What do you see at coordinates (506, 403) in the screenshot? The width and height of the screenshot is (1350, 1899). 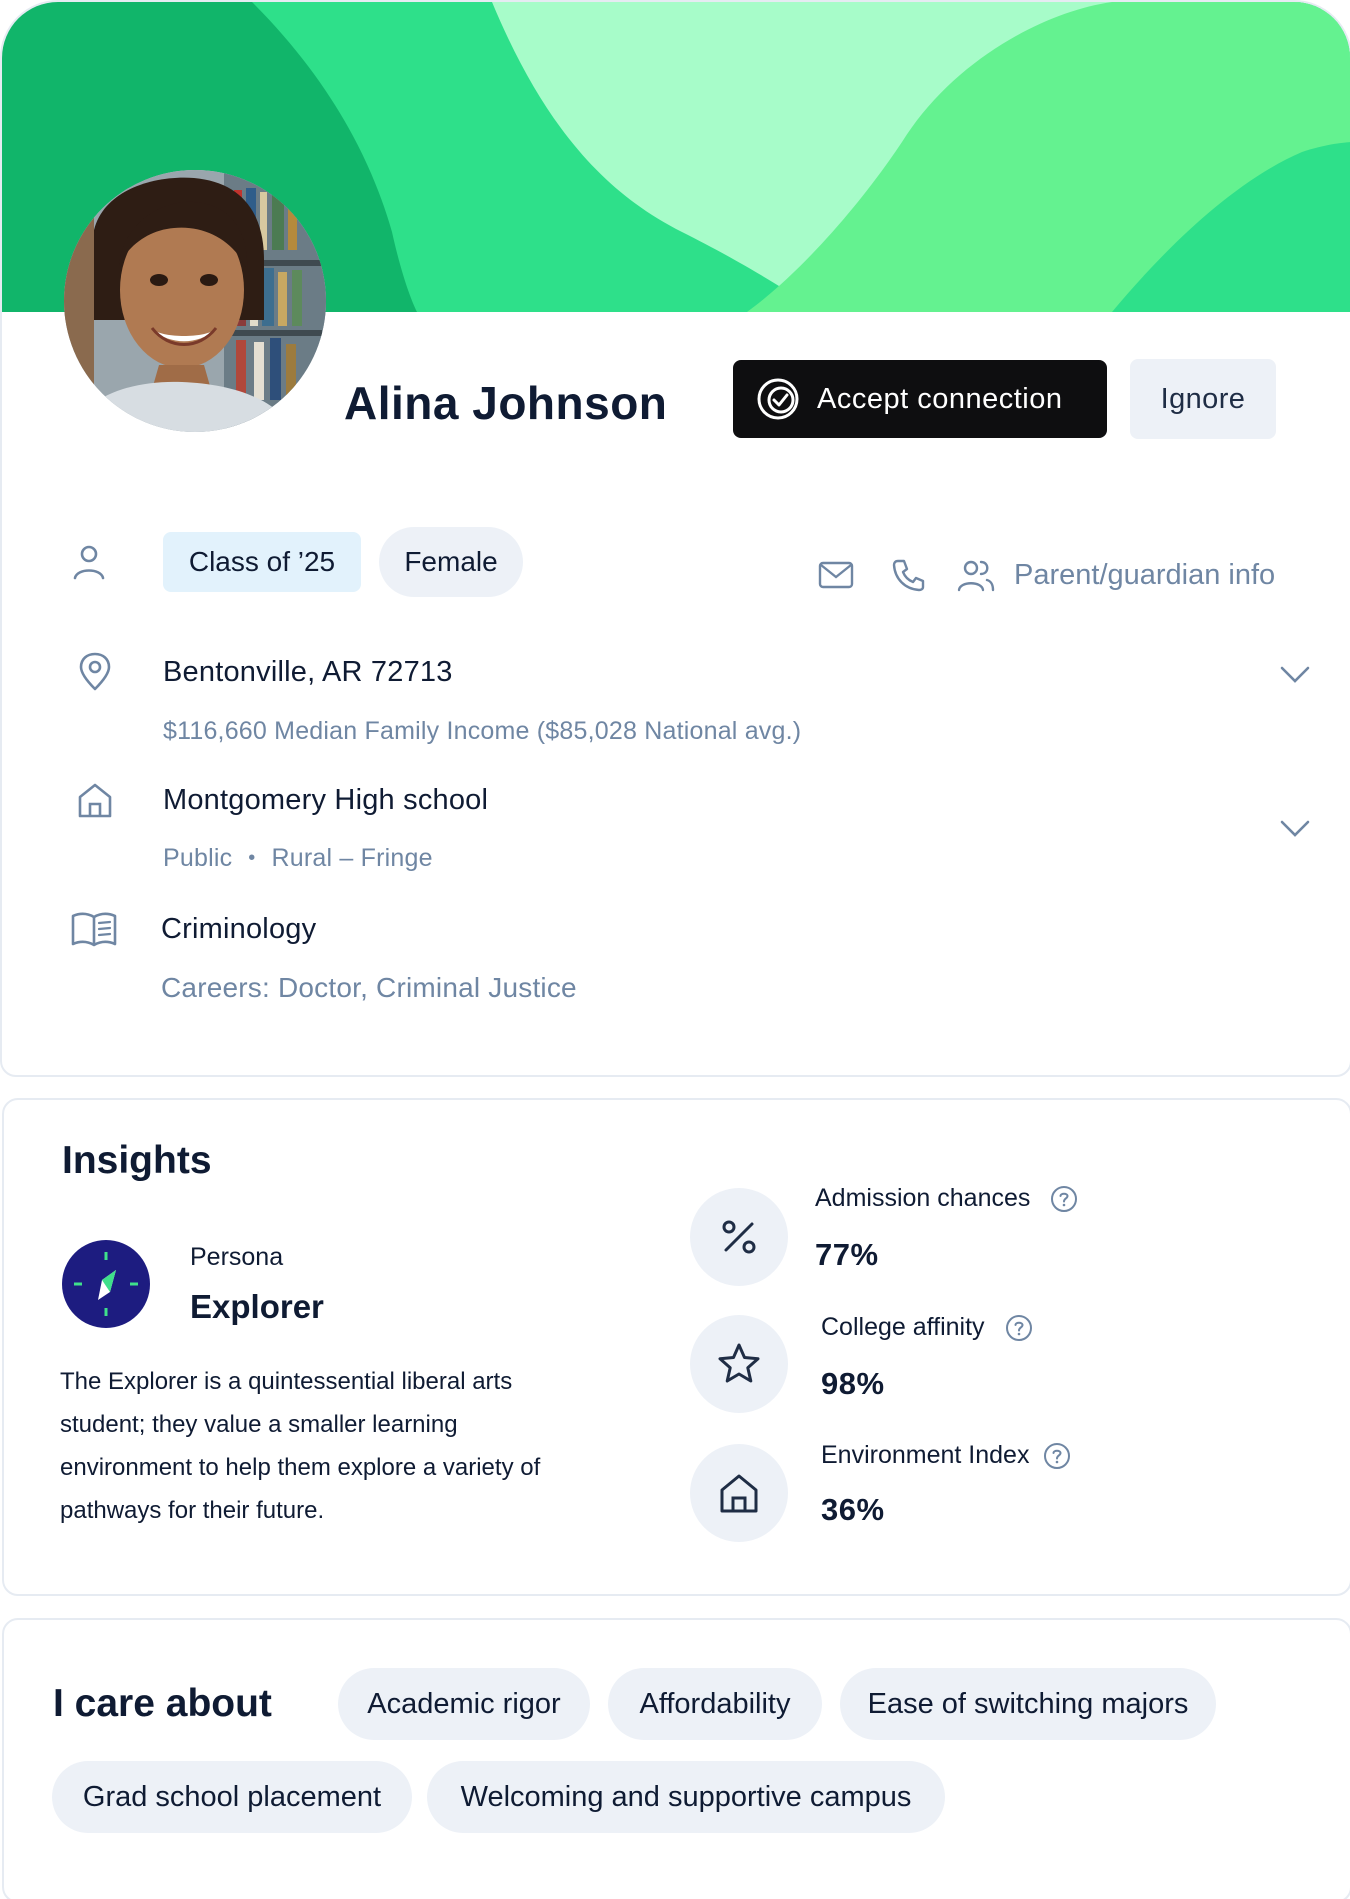 I see `student-name: Alina Johnson` at bounding box center [506, 403].